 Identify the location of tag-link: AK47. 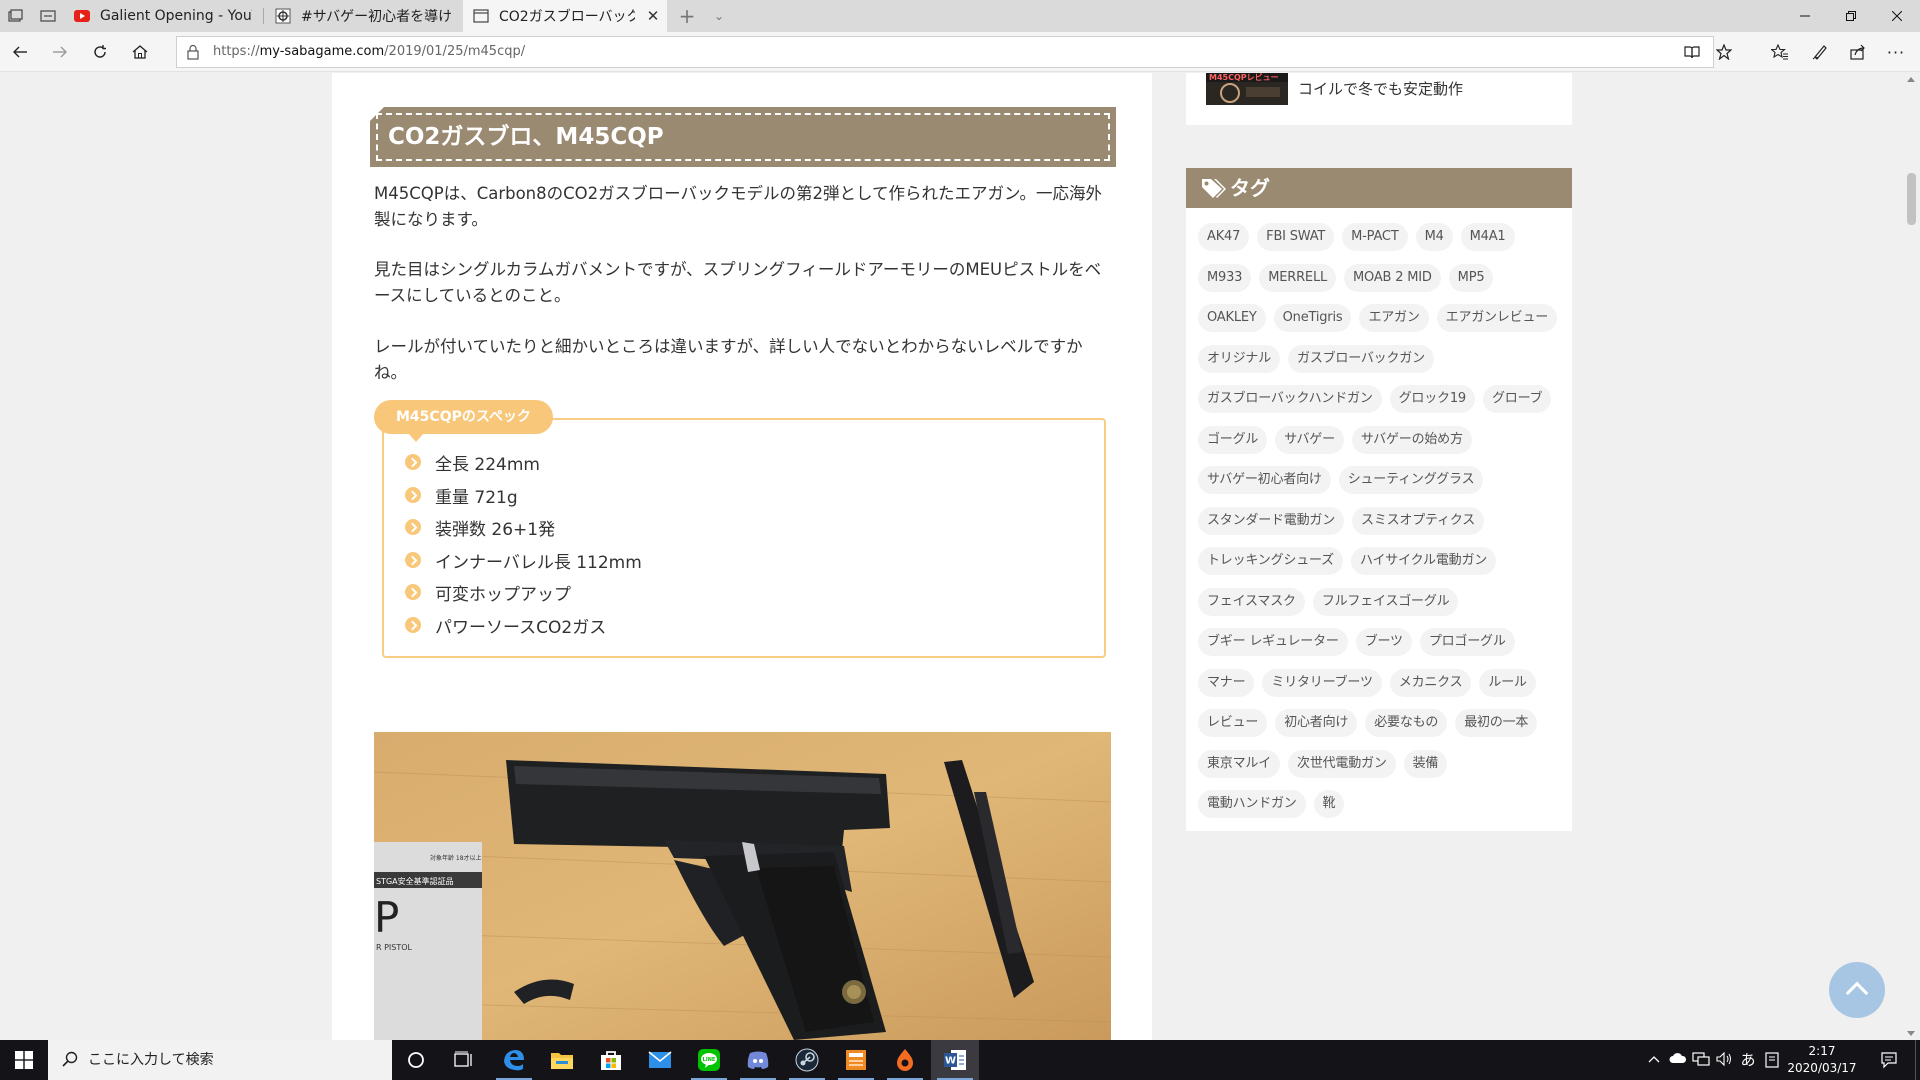
(1224, 237).